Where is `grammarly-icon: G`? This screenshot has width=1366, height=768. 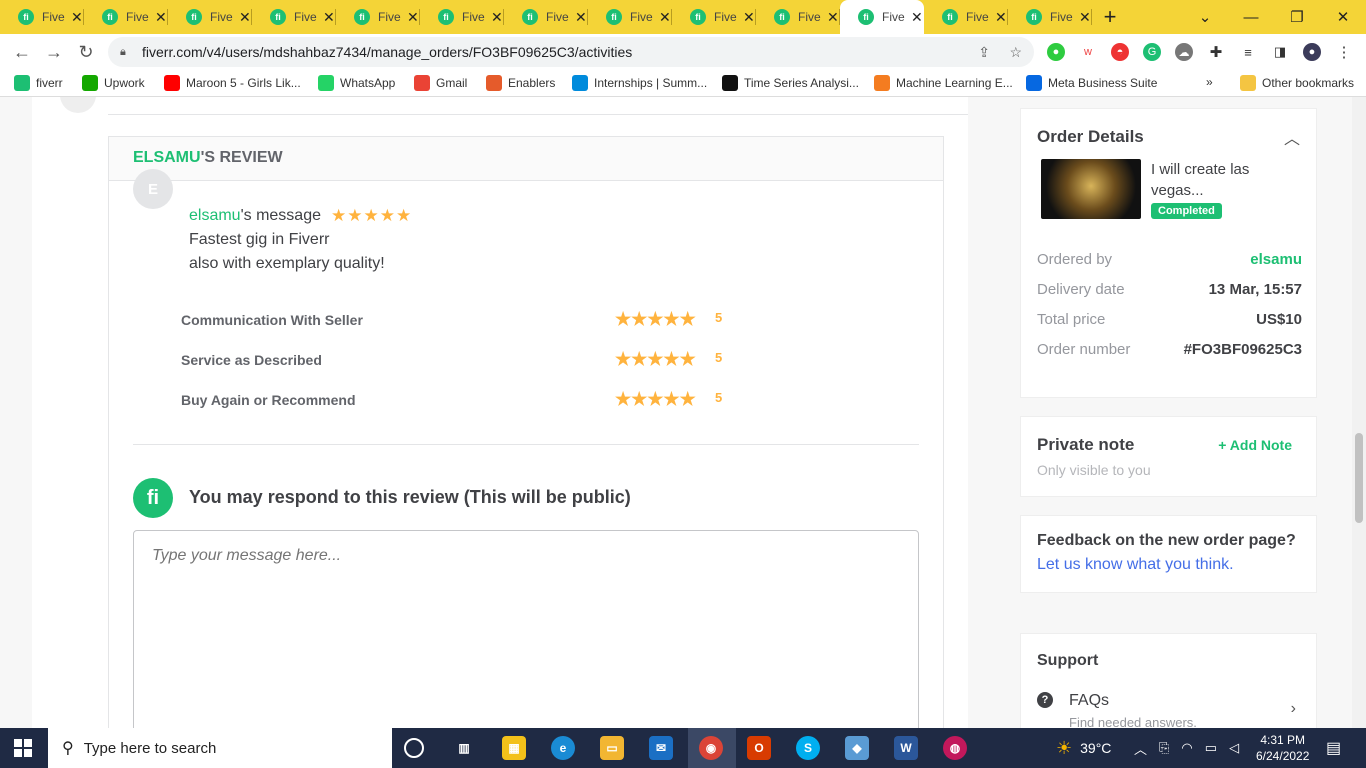 grammarly-icon: G is located at coordinates (1152, 52).